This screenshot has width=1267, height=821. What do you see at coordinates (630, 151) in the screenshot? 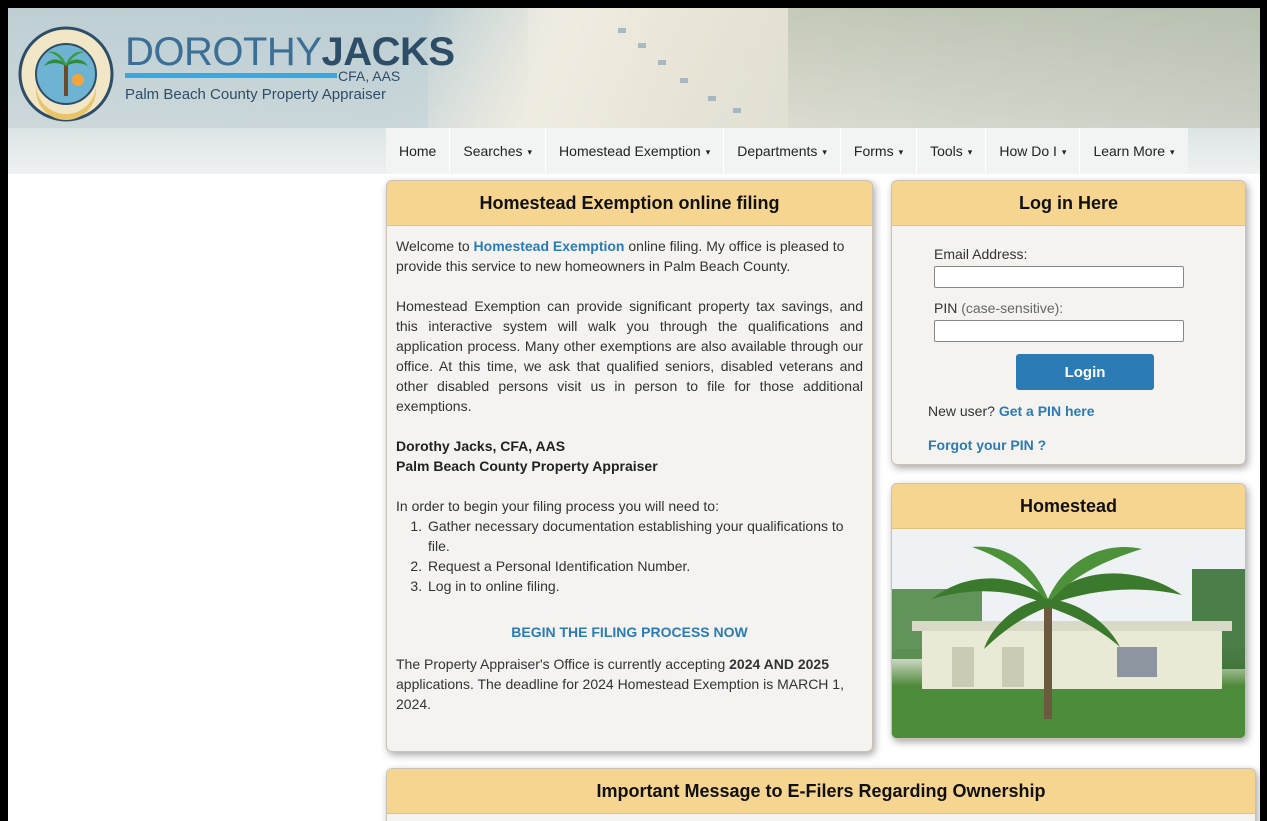
I see `nav-label: Homestead Exemption` at bounding box center [630, 151].